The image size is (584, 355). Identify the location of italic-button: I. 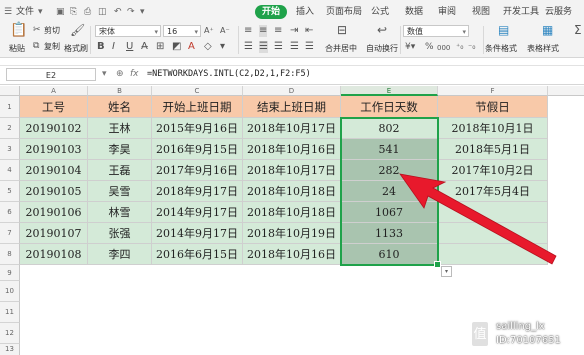
(113, 47).